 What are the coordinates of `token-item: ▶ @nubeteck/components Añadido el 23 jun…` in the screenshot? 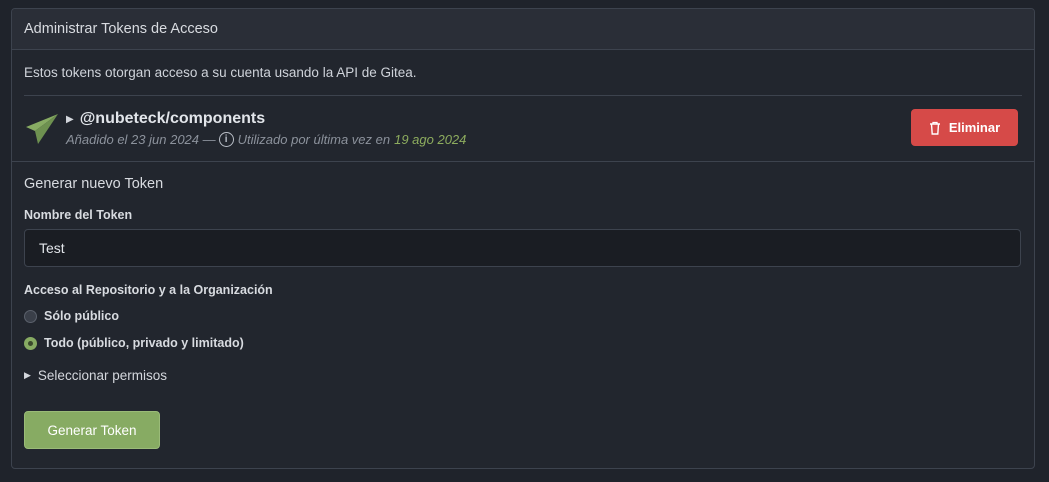 It's located at (523, 128).